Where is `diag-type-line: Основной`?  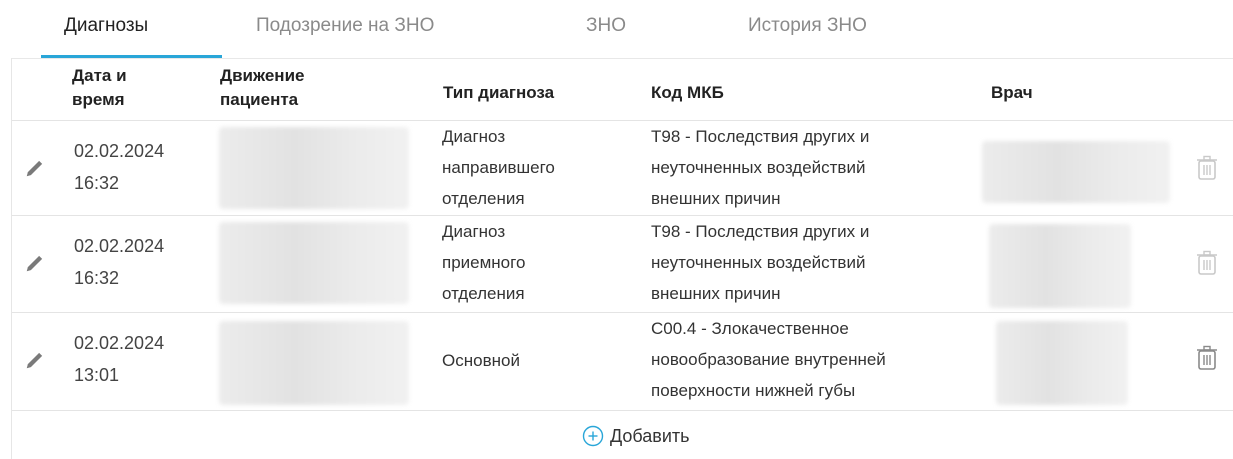 diag-type-line: Основной is located at coordinates (481, 360).